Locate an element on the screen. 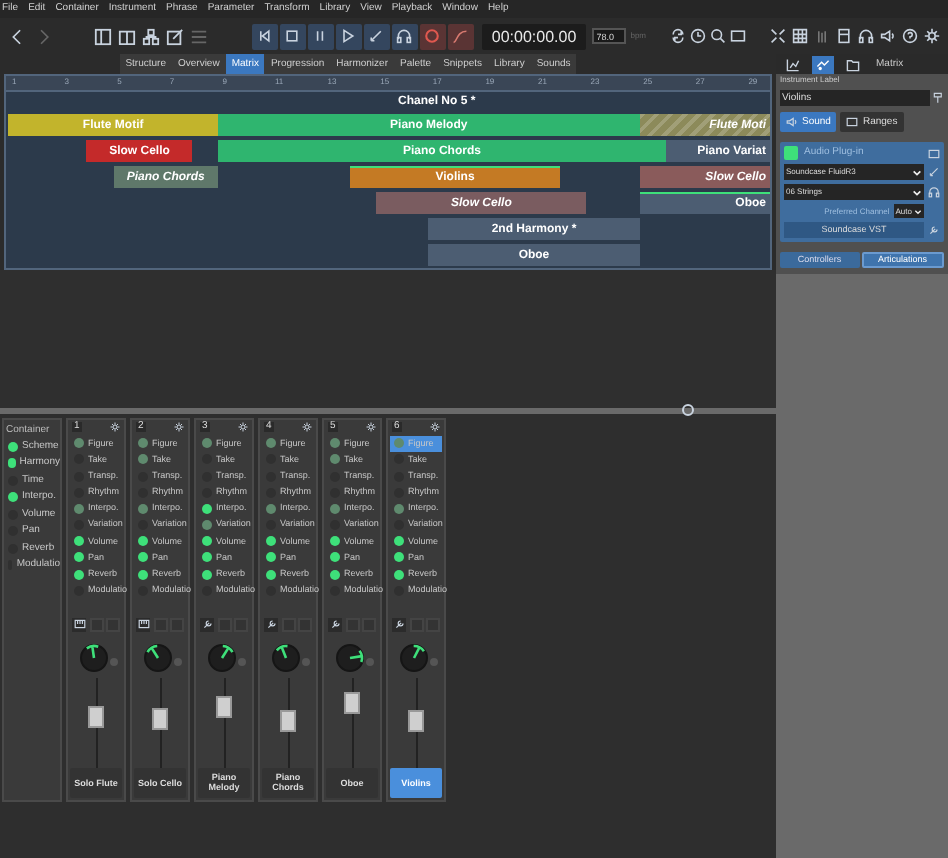 The height and width of the screenshot is (858, 948). pencil-button is located at coordinates (376, 36).